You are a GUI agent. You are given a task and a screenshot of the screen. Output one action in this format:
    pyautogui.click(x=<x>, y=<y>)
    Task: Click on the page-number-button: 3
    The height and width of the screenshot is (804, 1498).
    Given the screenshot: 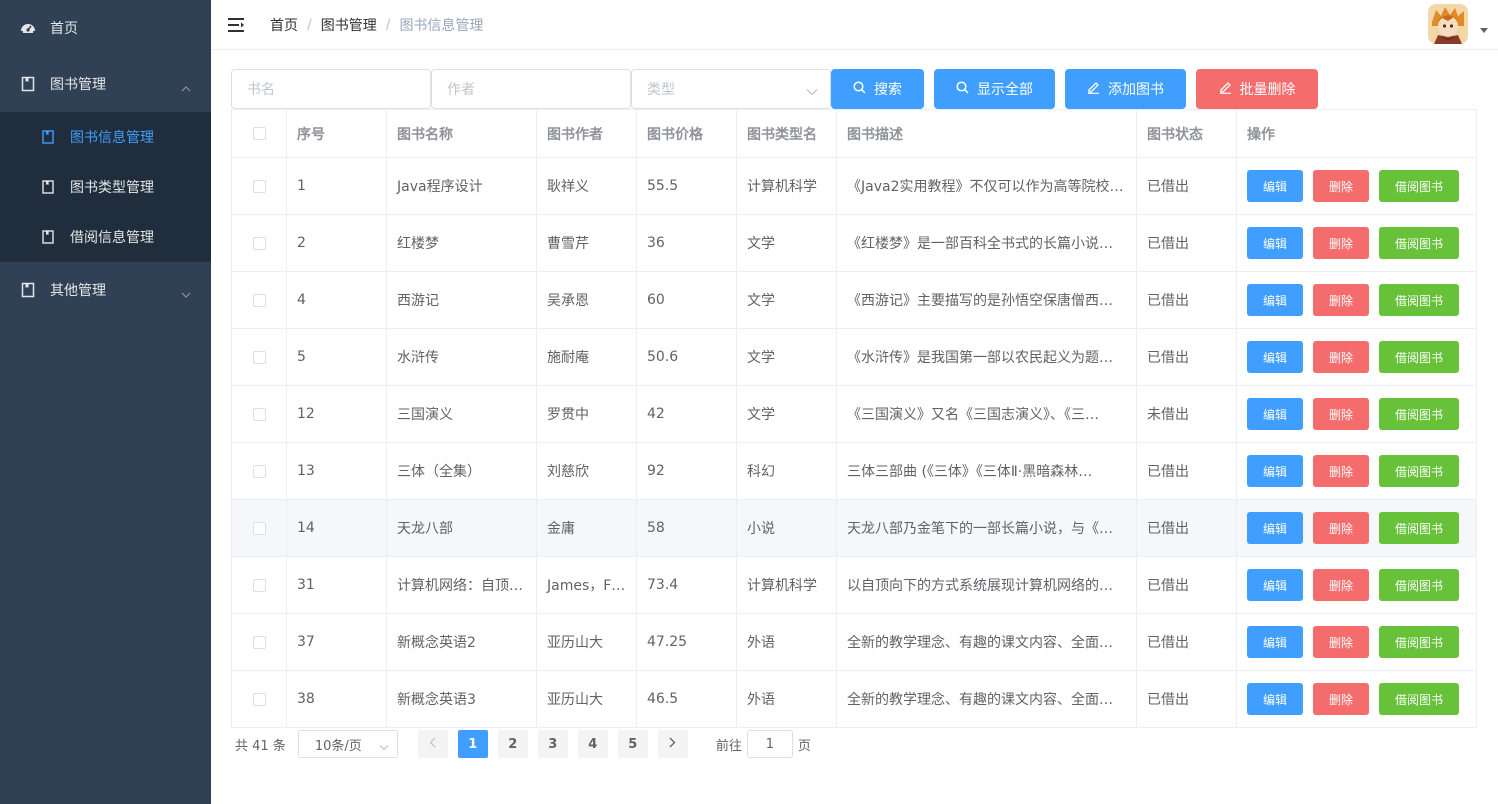 What is the action you would take?
    pyautogui.click(x=552, y=744)
    